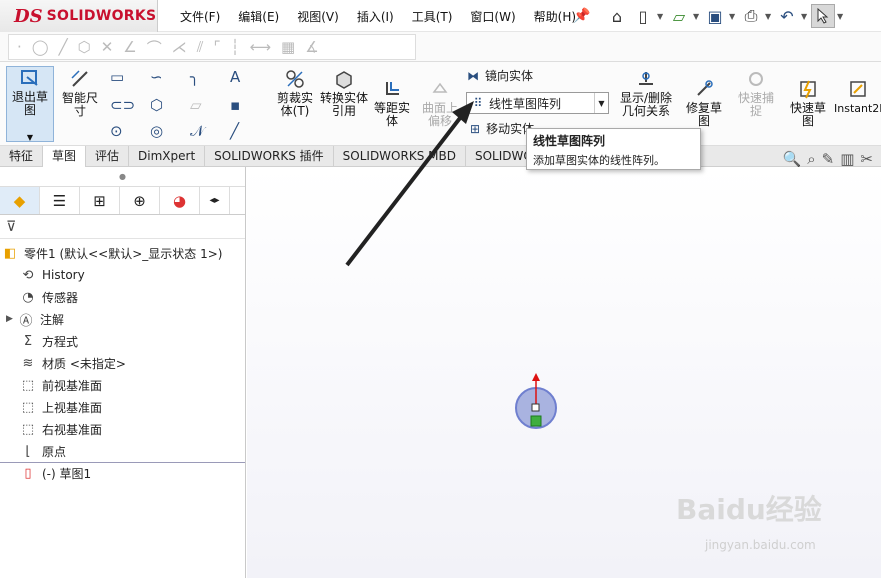 The width and height of the screenshot is (881, 578). What do you see at coordinates (288, 47) in the screenshot?
I see `grid-icon: ▦` at bounding box center [288, 47].